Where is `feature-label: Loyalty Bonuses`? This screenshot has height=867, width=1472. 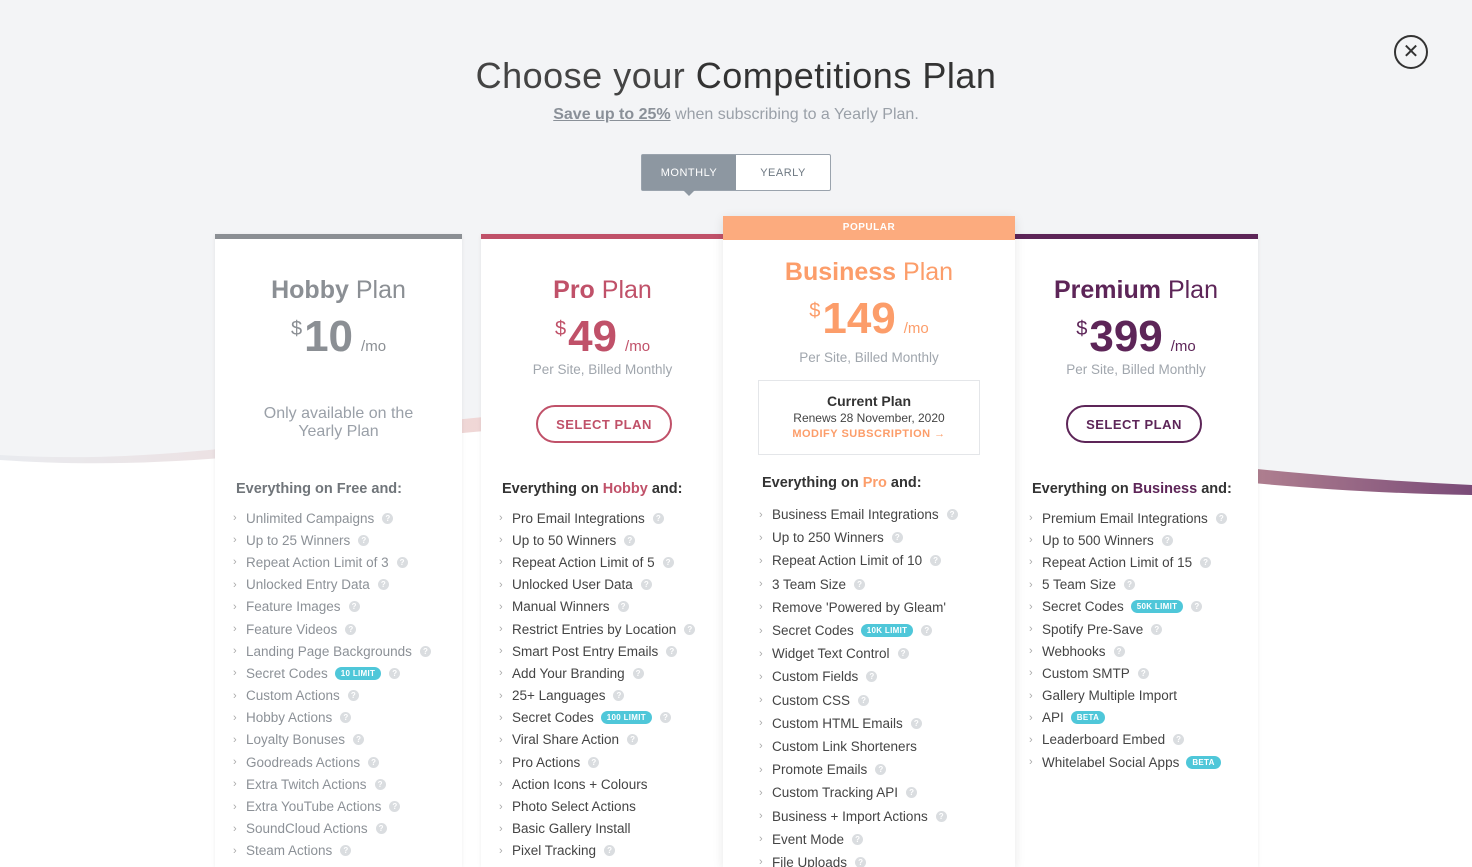
feature-label: Loyalty Bonuses is located at coordinates (296, 740).